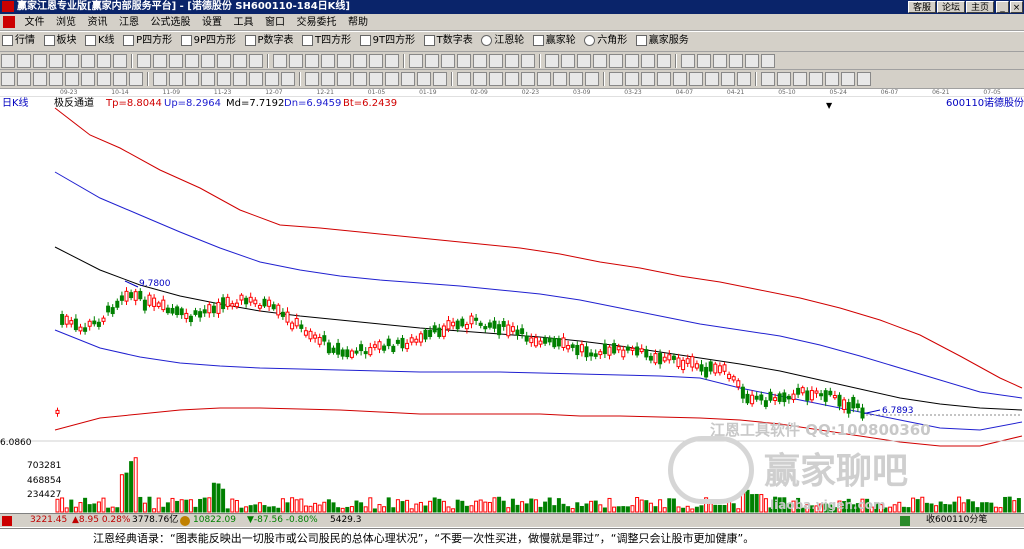  What do you see at coordinates (209, 41) in the screenshot?
I see `tool-9p-square: 9P四方形` at bounding box center [209, 41].